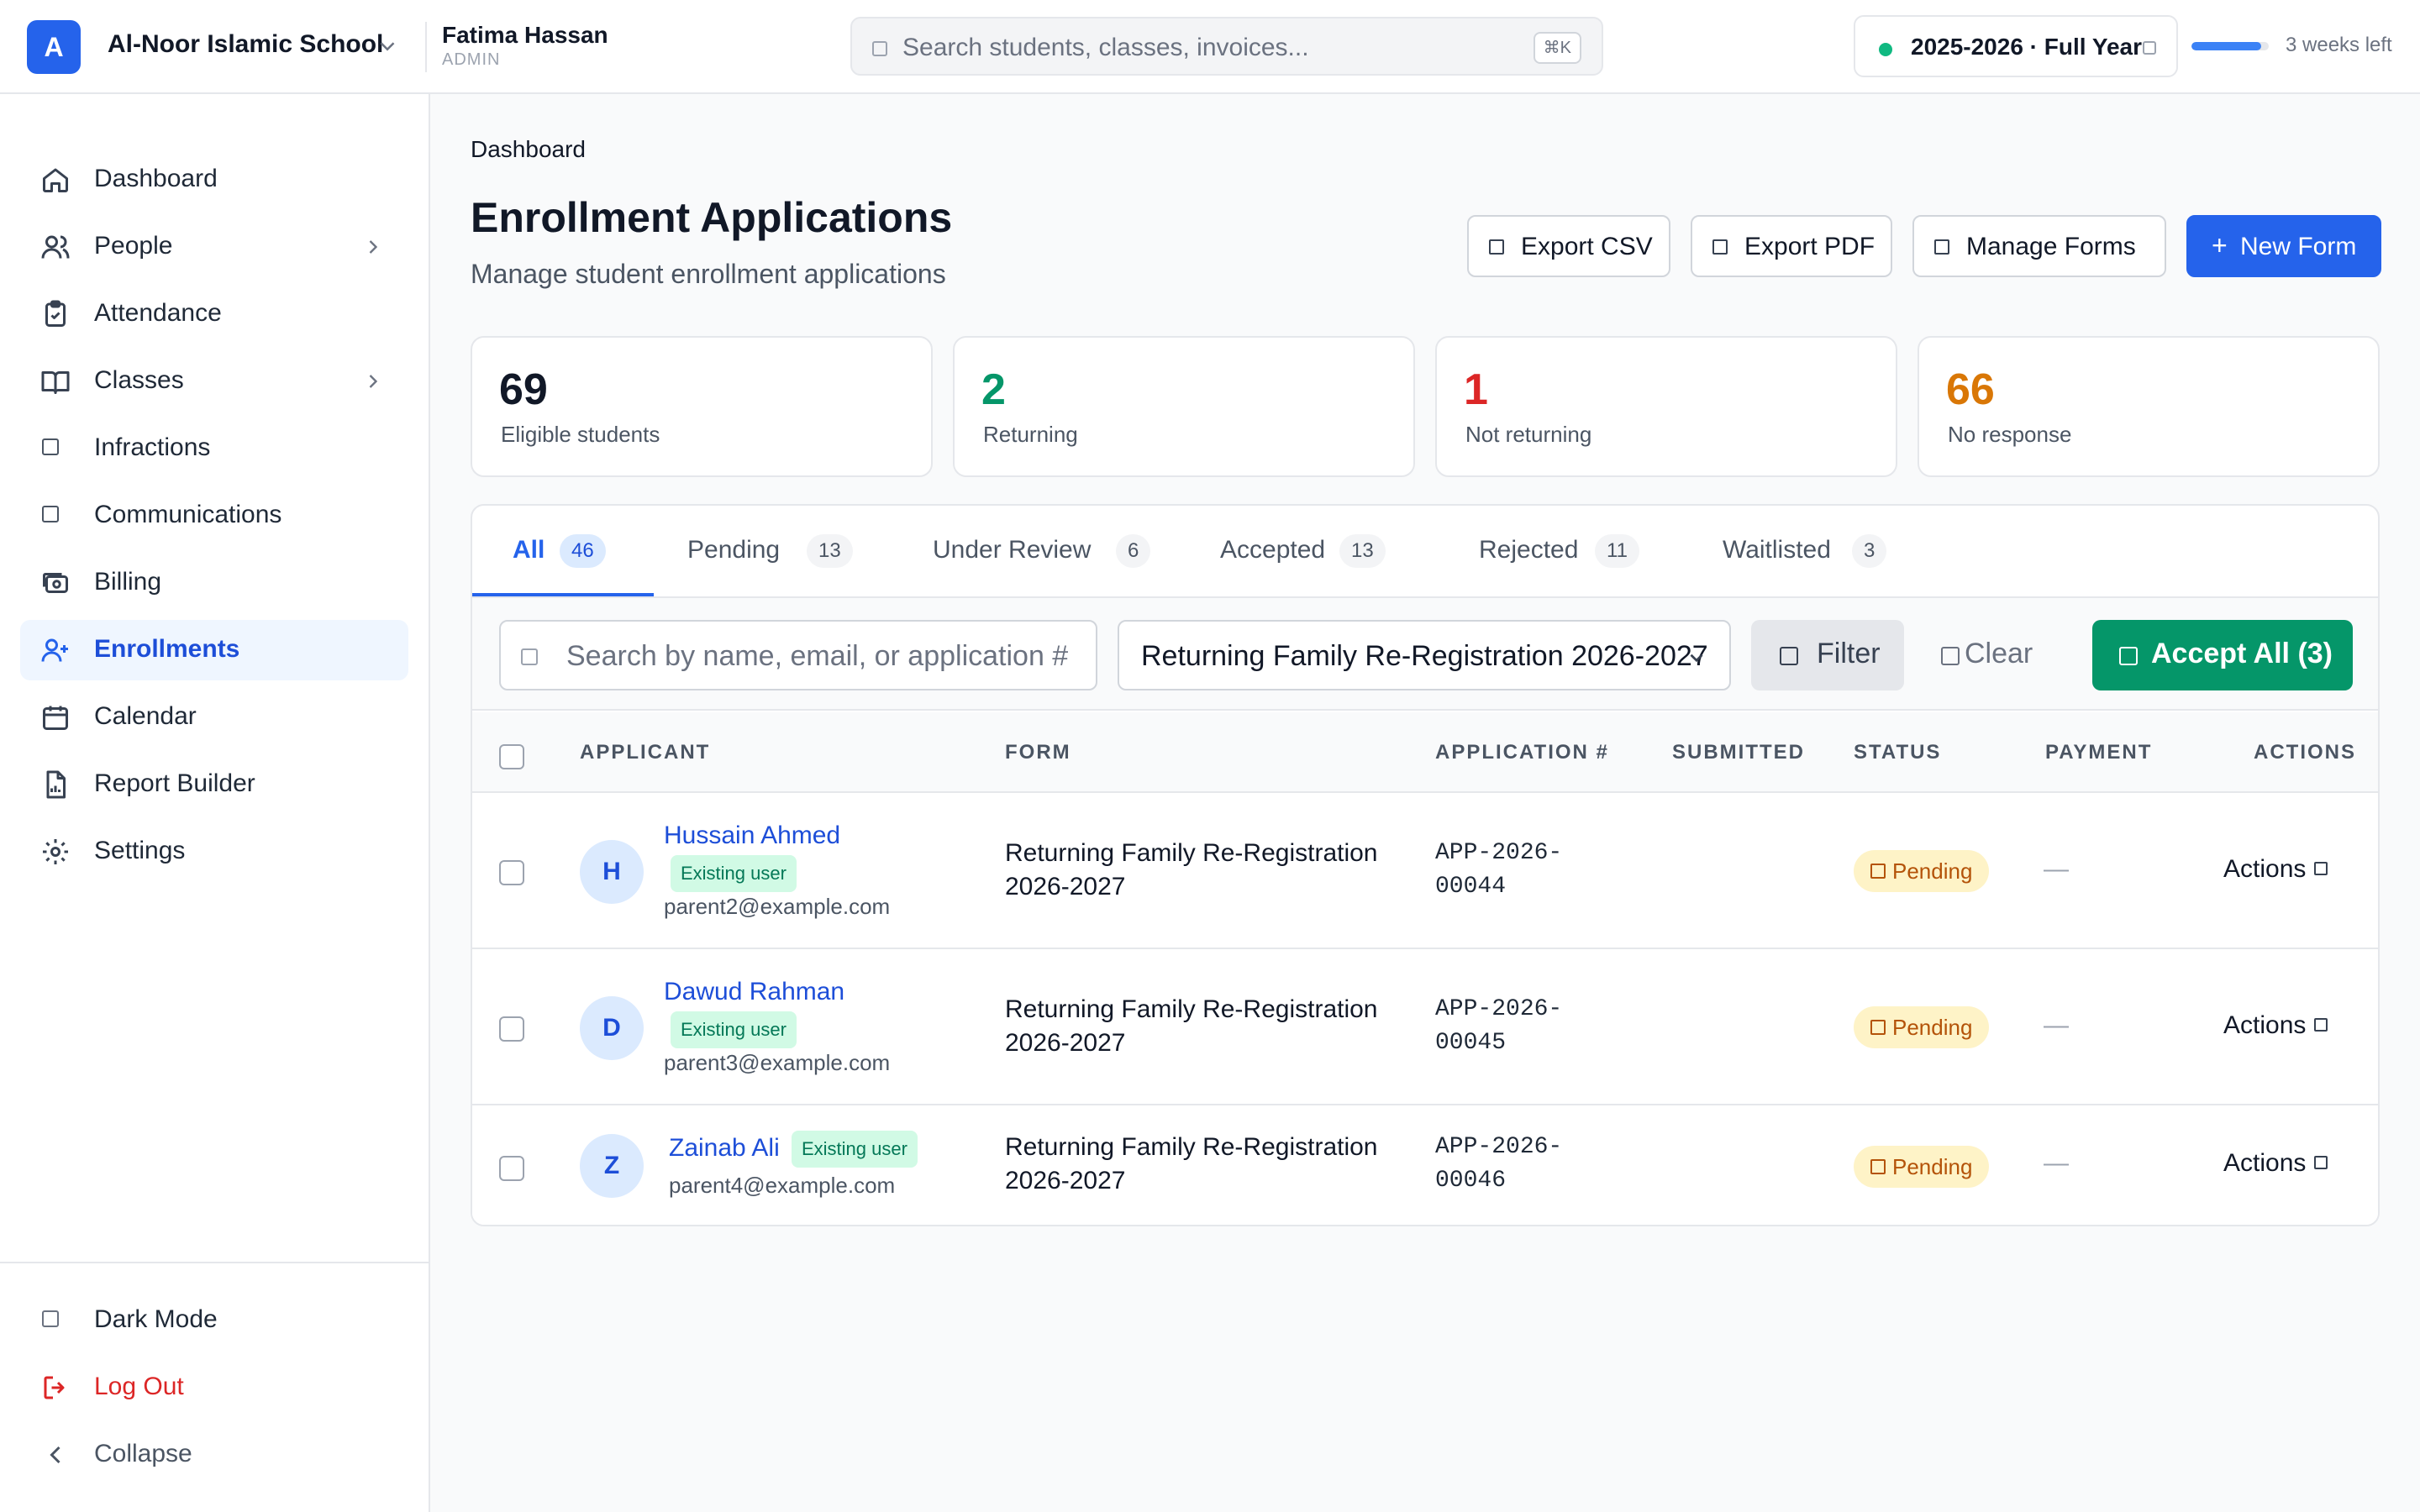  What do you see at coordinates (583, 551) in the screenshot?
I see `tab-count-badge: 46` at bounding box center [583, 551].